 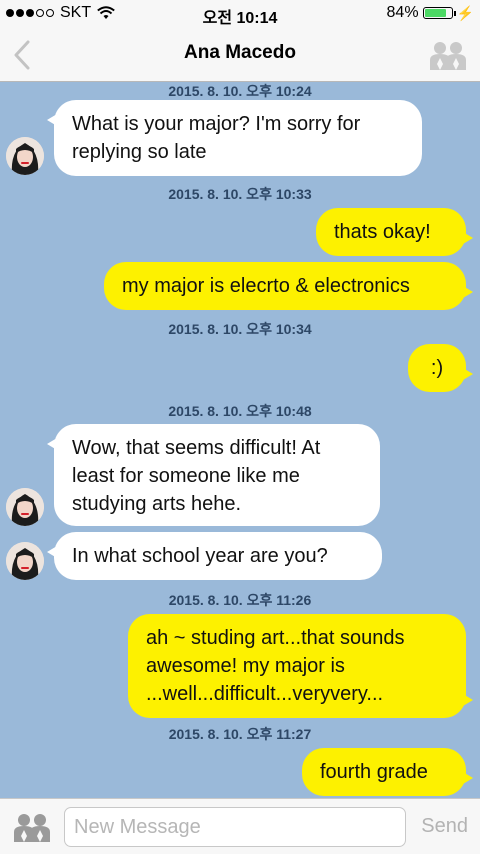 I want to click on nav-bar: Ana Macedo, so click(x=240, y=55).